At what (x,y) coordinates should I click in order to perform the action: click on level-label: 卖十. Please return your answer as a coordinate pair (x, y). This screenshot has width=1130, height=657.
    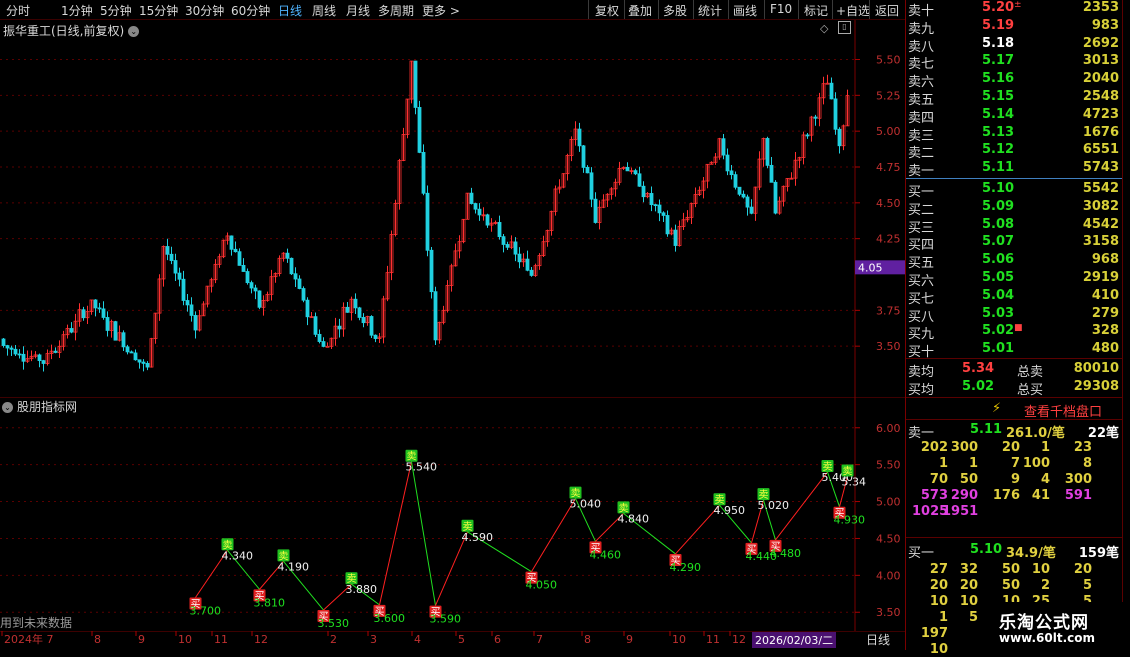
    Looking at the image, I should click on (921, 11).